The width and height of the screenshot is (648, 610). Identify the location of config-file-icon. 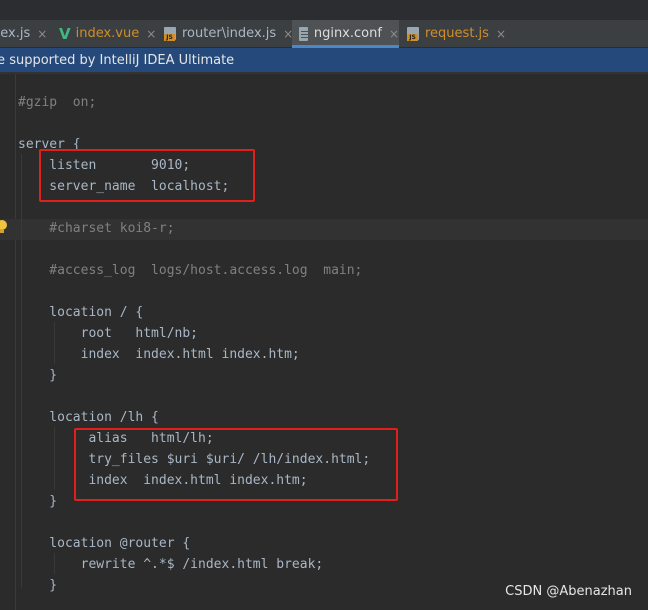
(303, 33).